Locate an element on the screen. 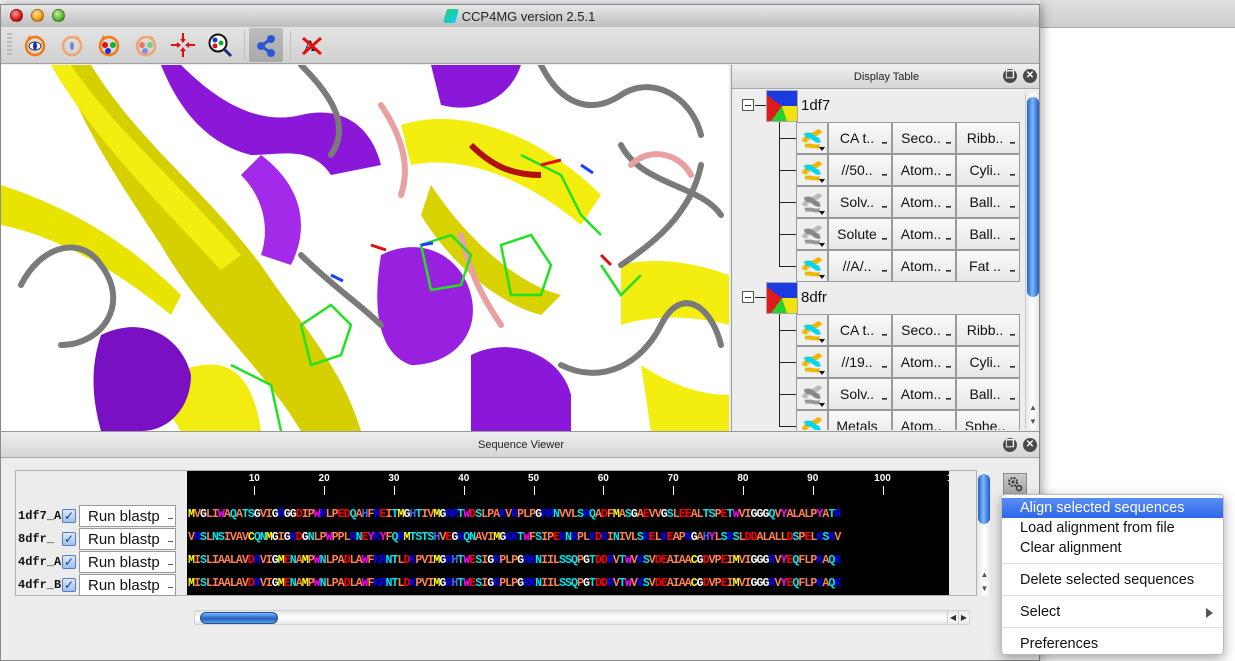 This screenshot has width=1235, height=661. menu-item-align-selected-sequences: Align selected sequences is located at coordinates (1112, 508).